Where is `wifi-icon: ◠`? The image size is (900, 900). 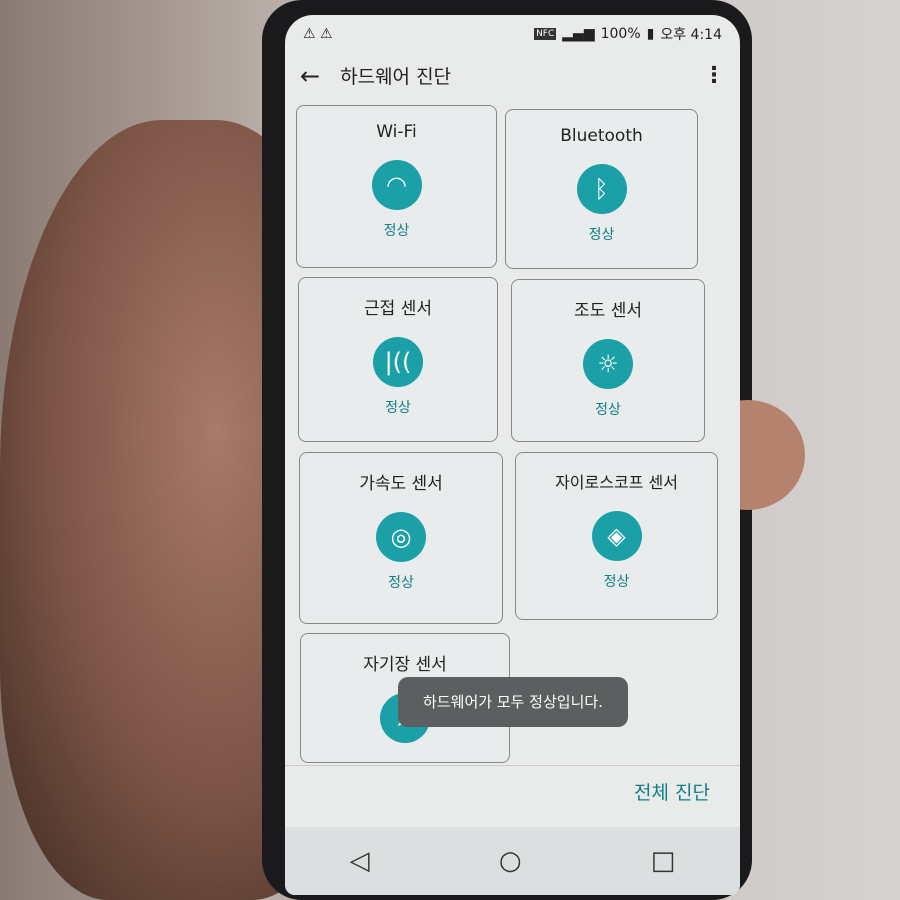
wifi-icon: ◠ is located at coordinates (396, 185).